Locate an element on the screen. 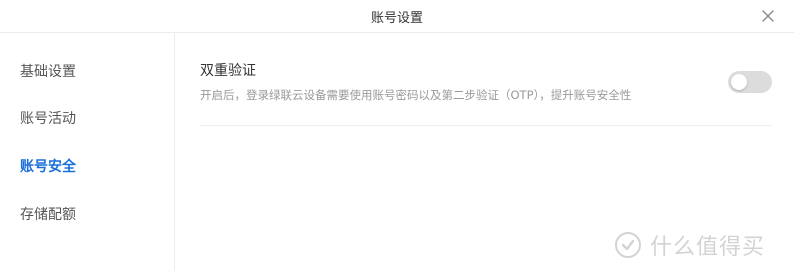 Image resolution: width=794 pixels, height=271 pixels. sidebar-item-account-security: 账号安全 is located at coordinates (48, 167).